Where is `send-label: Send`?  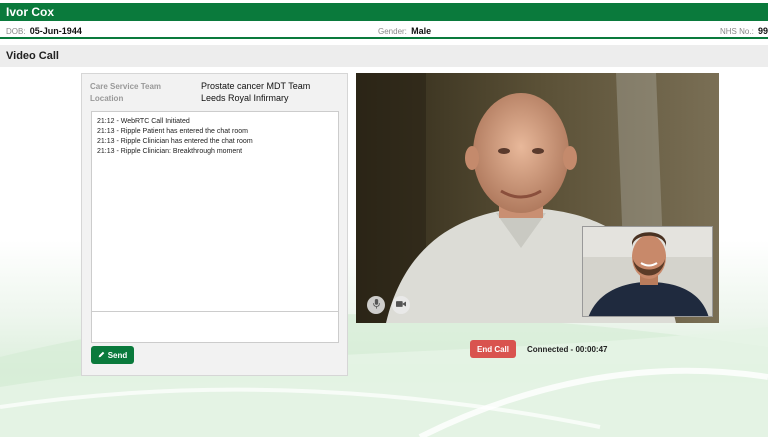 send-label: Send is located at coordinates (117, 355).